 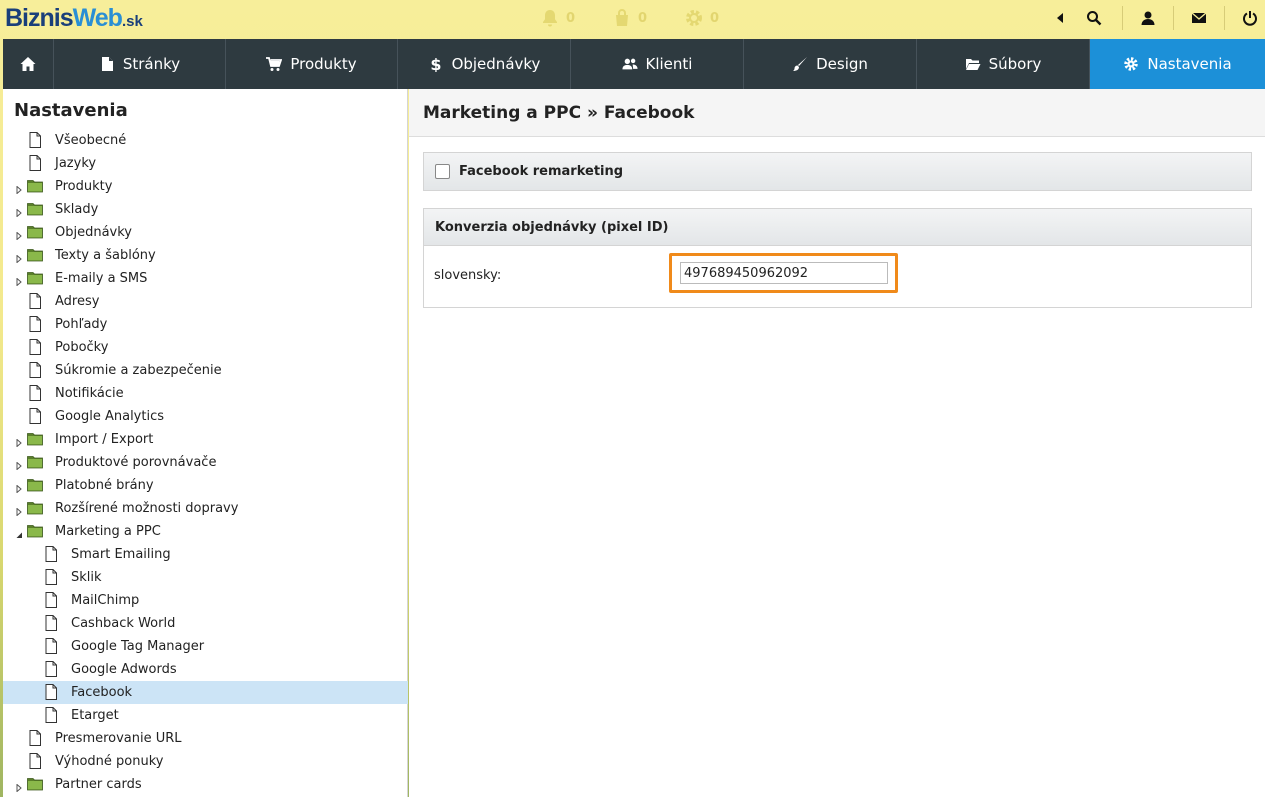 I want to click on bag-icon, so click(x=622, y=17).